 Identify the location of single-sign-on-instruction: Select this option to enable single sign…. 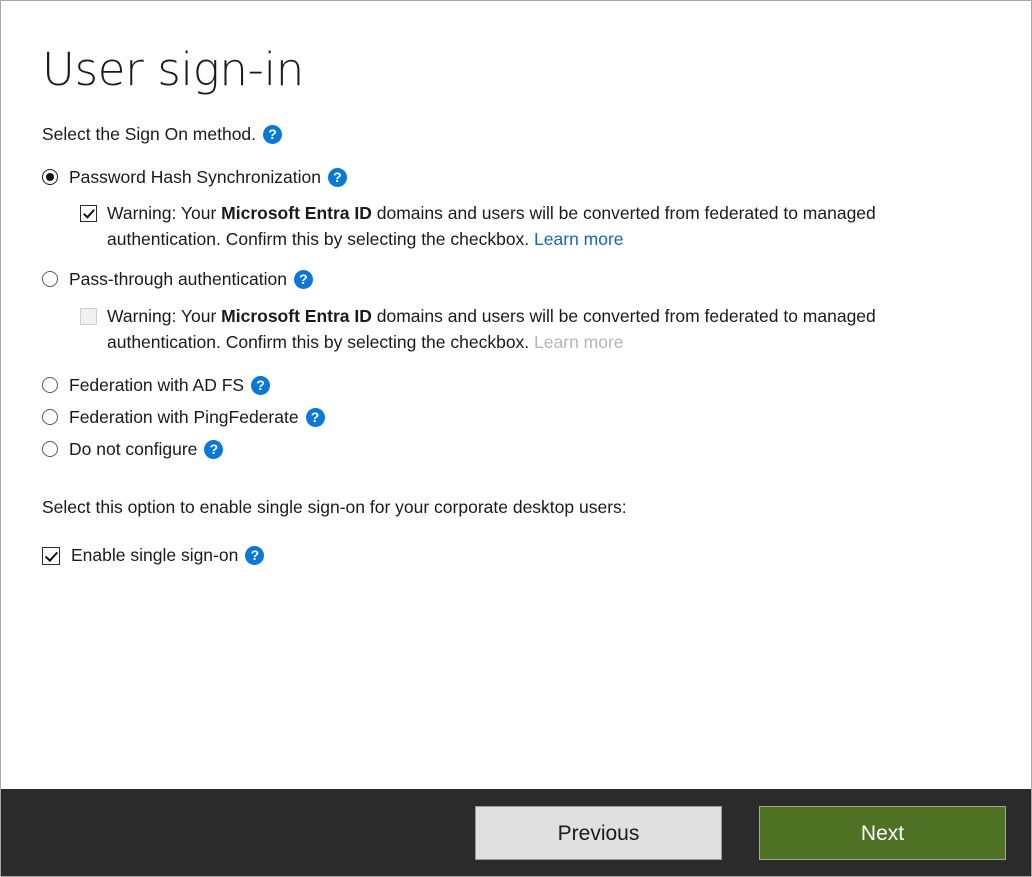
(334, 507).